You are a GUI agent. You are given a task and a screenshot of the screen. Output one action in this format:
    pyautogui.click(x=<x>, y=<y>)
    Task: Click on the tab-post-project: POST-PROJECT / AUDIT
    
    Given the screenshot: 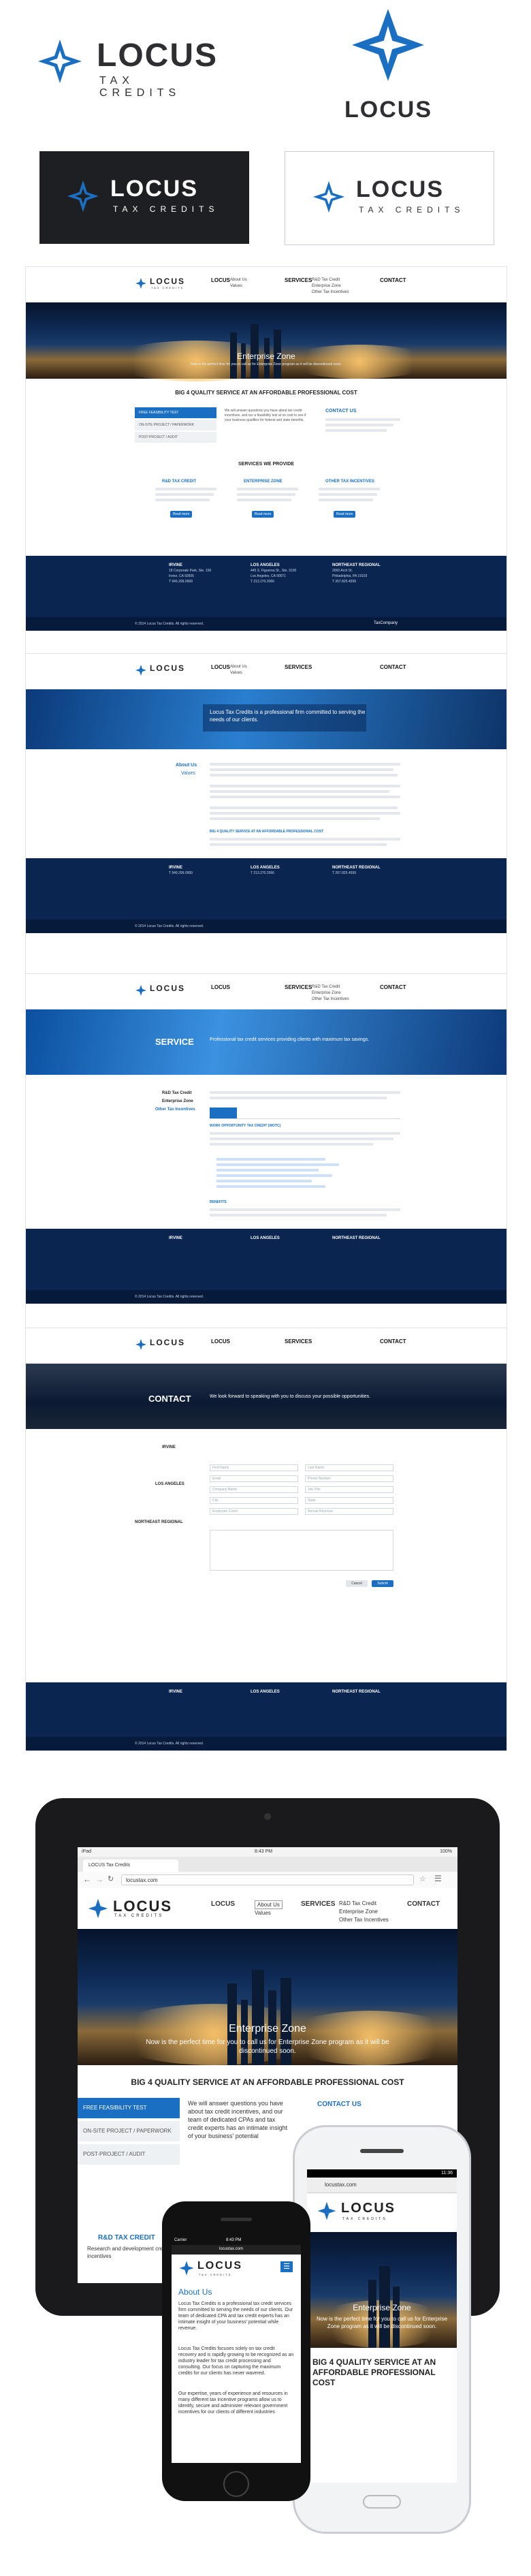 What is the action you would take?
    pyautogui.click(x=176, y=437)
    